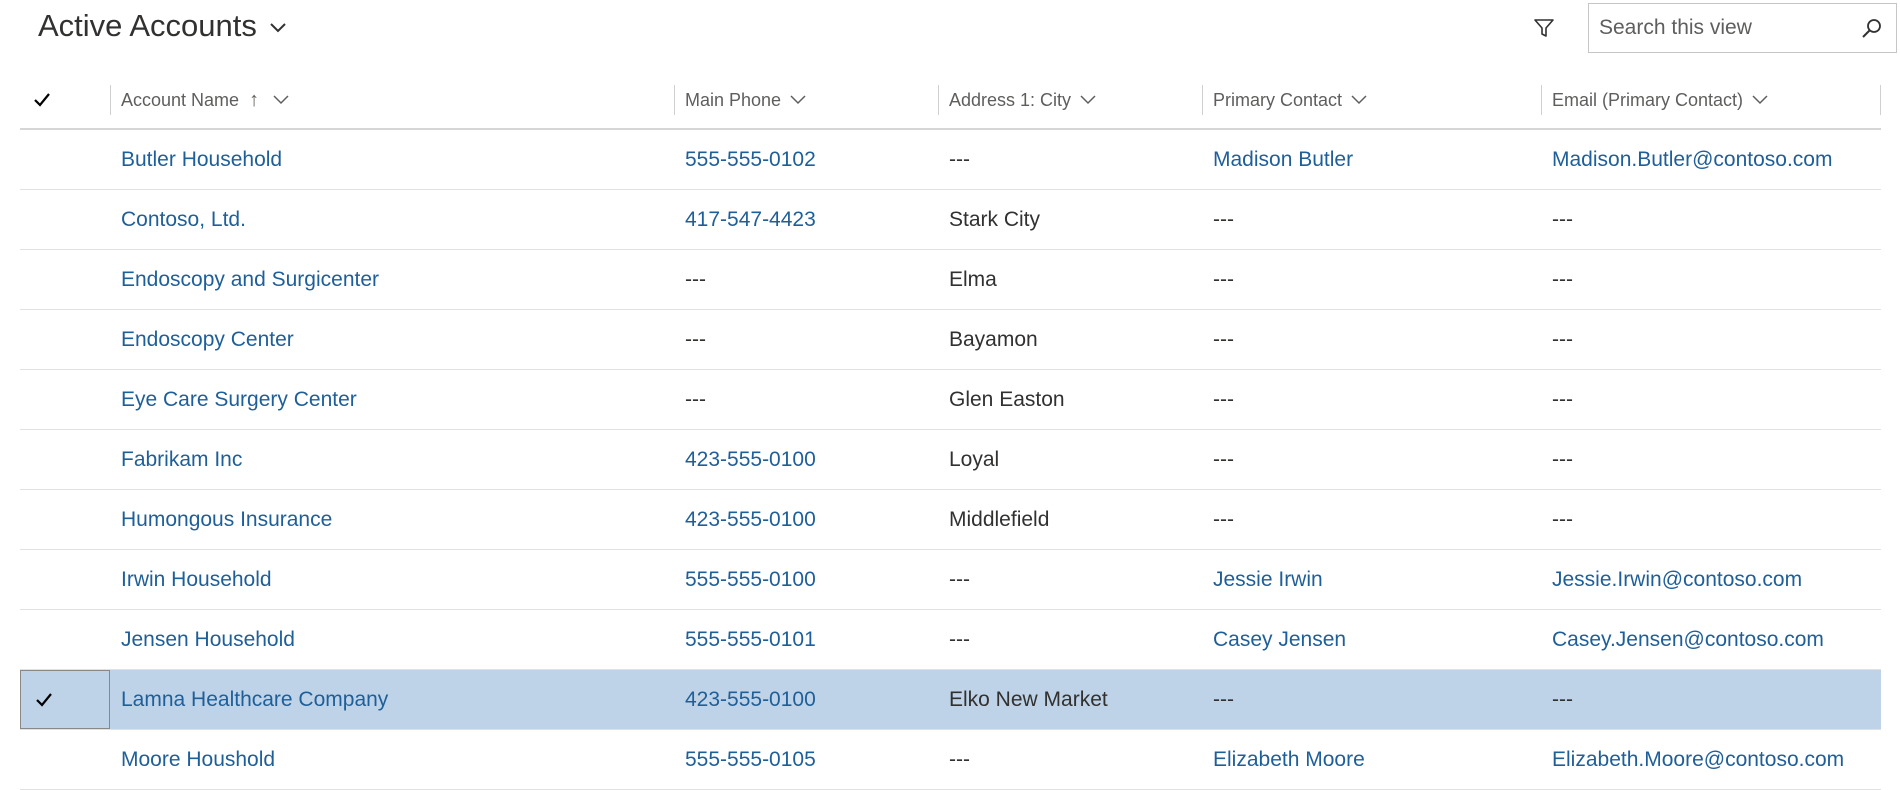 The height and width of the screenshot is (790, 1900). I want to click on column-header-email: Email (Primary Contact), so click(1660, 100).